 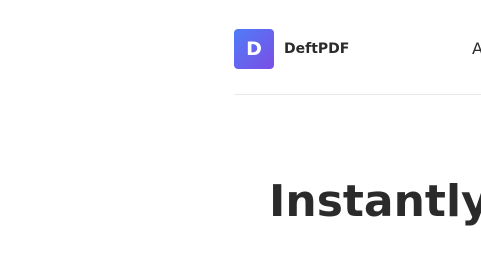 I want to click on brand-name: DeftPDF, so click(x=317, y=49).